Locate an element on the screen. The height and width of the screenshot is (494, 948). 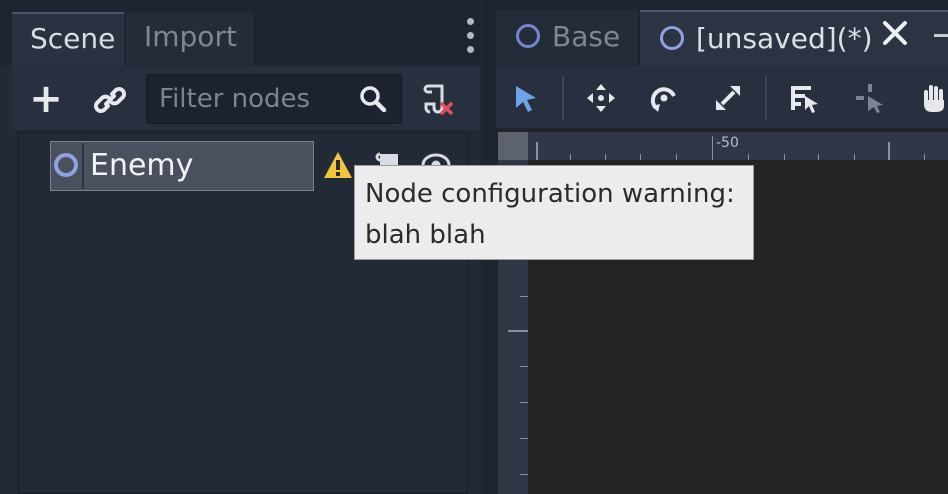
link-icon is located at coordinates (110, 100).